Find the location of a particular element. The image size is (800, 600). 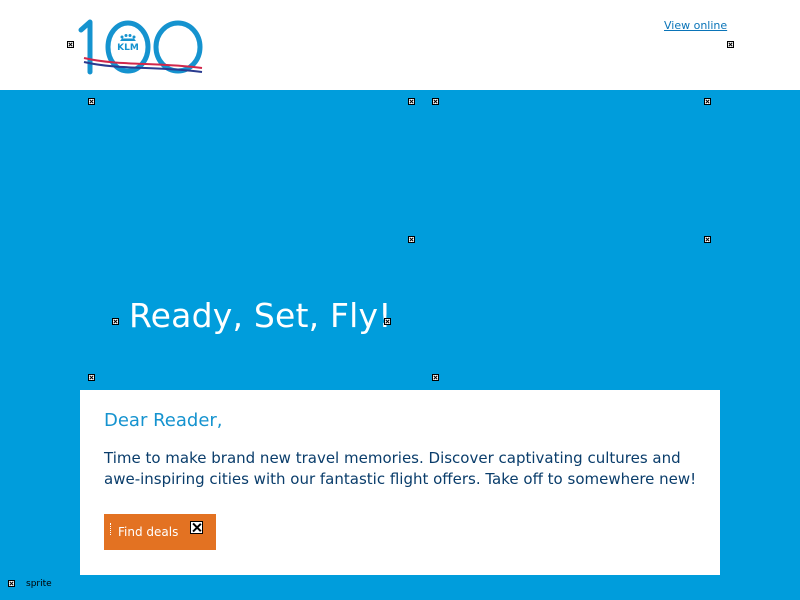

footer-sprite: sprite is located at coordinates (38, 584).